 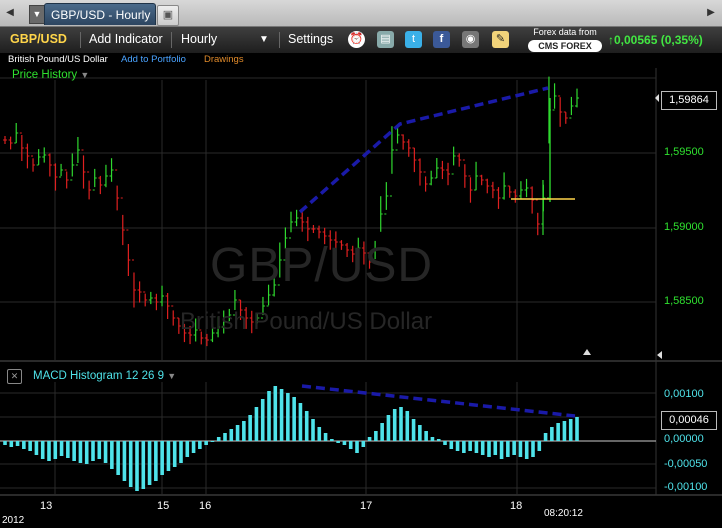 What do you see at coordinates (438, 401) in the screenshot?
I see `macd-trendline` at bounding box center [438, 401].